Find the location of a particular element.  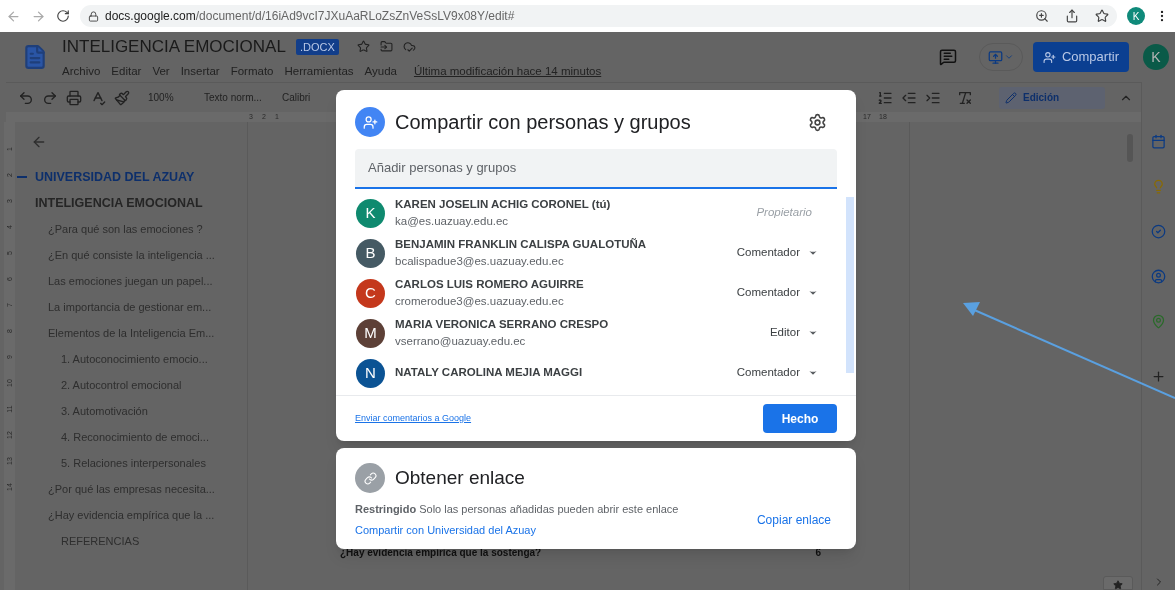

add-people-input: Añadir personas y grupos is located at coordinates (596, 168).